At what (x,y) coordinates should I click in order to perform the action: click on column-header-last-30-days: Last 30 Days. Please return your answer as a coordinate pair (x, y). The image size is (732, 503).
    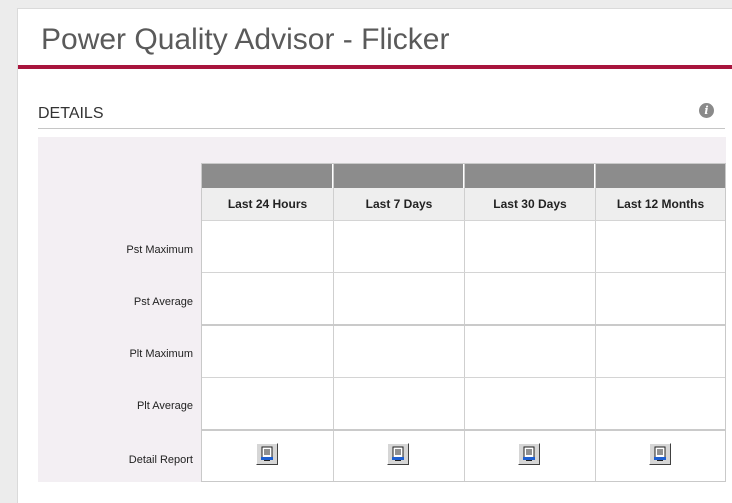
    Looking at the image, I should click on (530, 204).